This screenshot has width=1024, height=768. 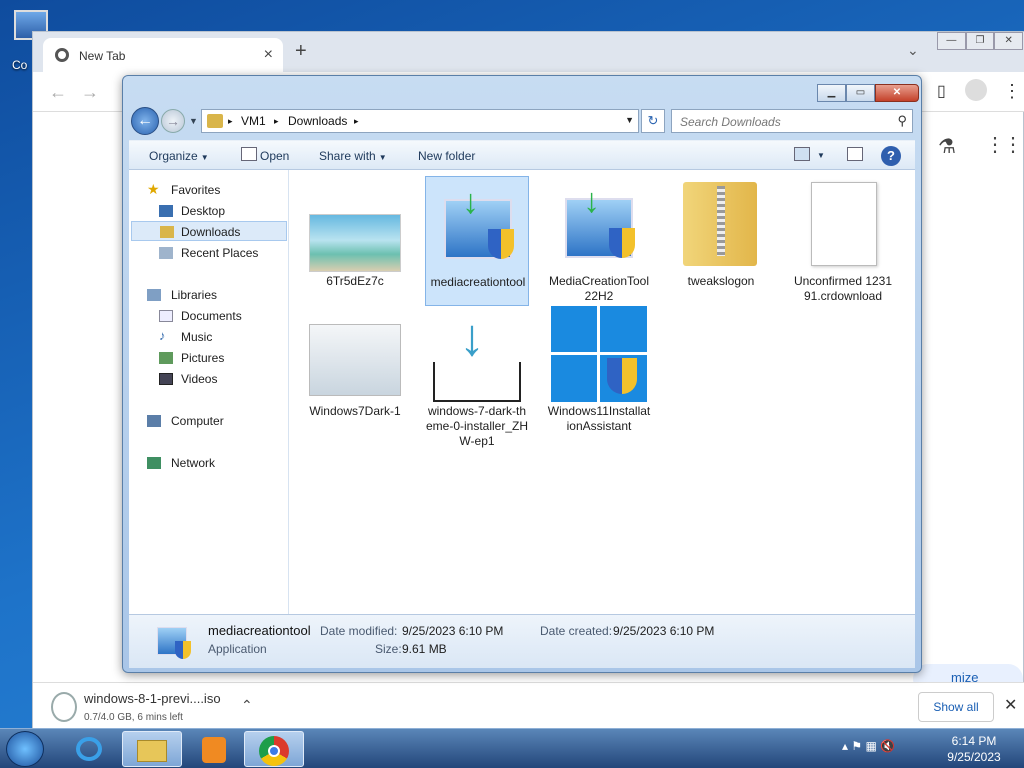 I want to click on profile-avatar-icon, so click(x=976, y=90).